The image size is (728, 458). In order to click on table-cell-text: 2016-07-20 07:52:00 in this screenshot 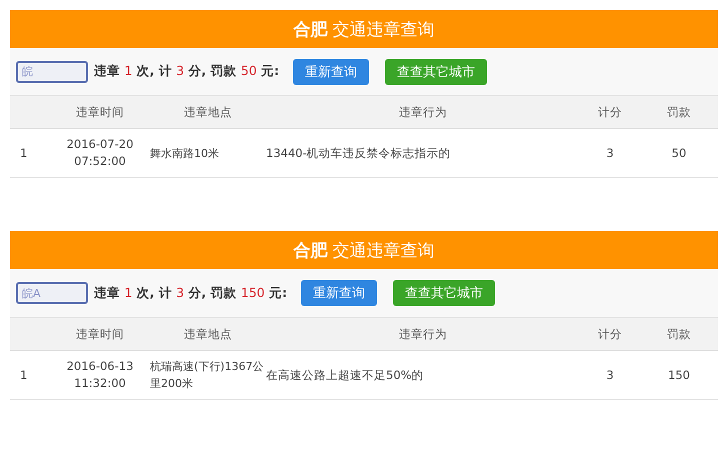, I will do `click(100, 153)`.